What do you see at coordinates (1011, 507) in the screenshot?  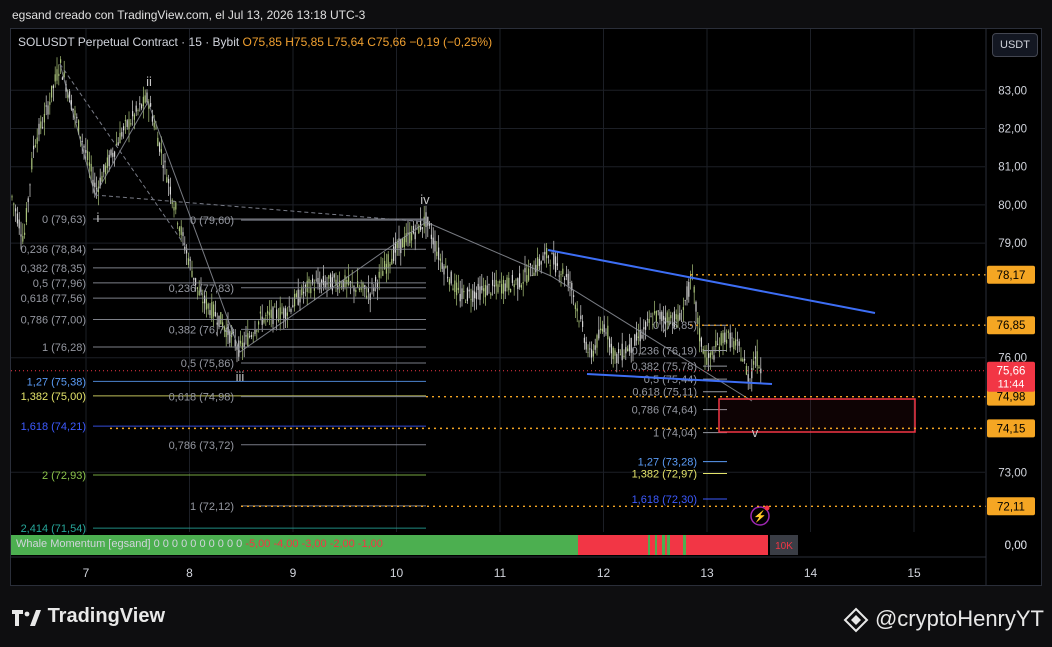 I see `price-badge-label: 72,11` at bounding box center [1011, 507].